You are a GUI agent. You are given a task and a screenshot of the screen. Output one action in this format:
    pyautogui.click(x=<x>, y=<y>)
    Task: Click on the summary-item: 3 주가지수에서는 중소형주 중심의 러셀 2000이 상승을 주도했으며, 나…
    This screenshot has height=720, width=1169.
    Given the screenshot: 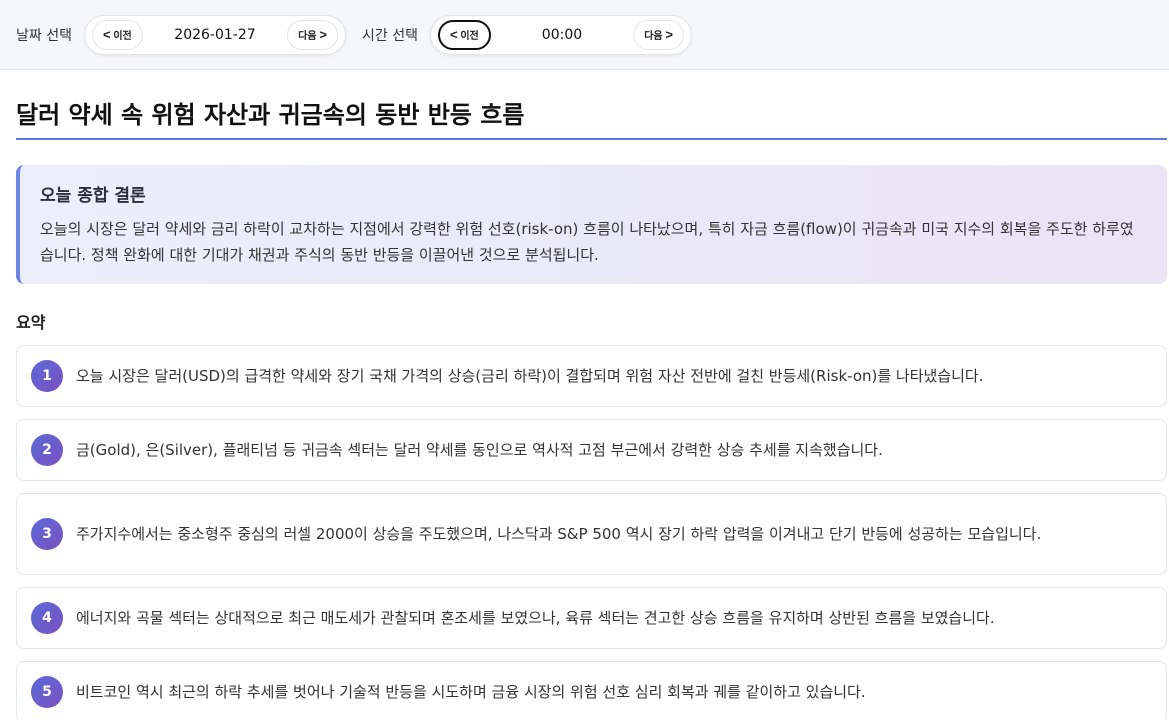 What is the action you would take?
    pyautogui.click(x=591, y=534)
    